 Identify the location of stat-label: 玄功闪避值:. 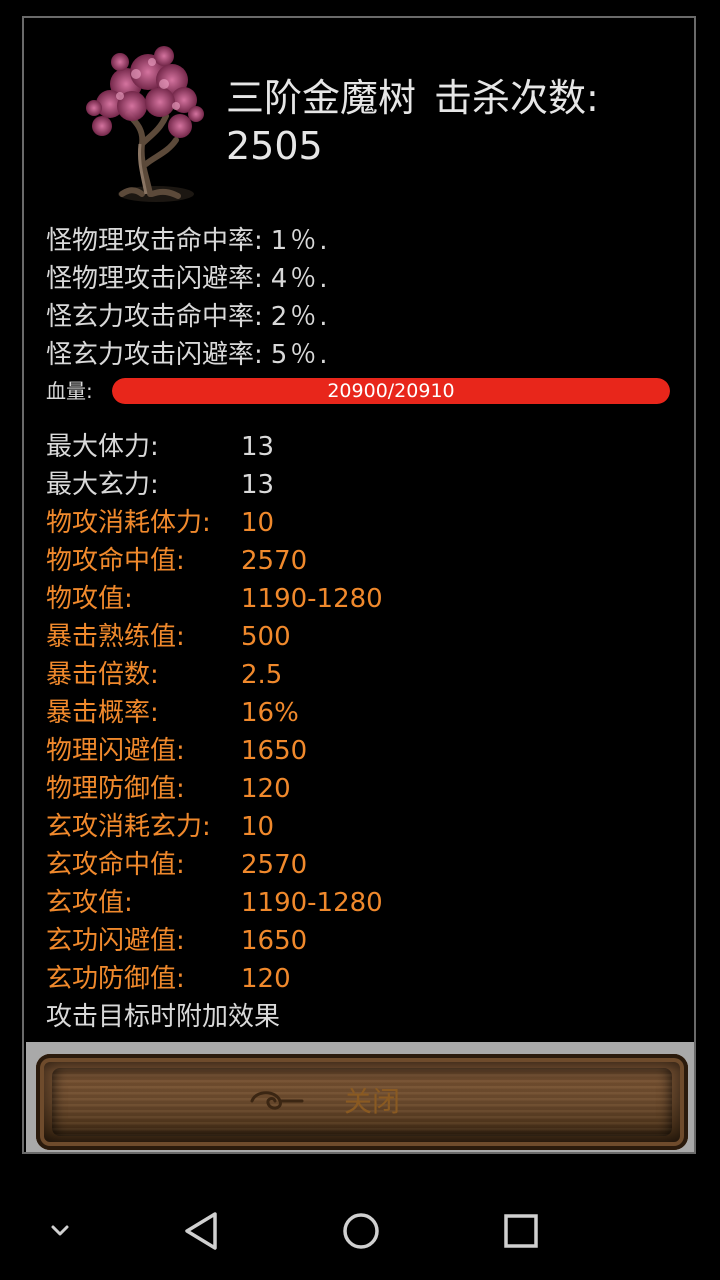
(115, 941).